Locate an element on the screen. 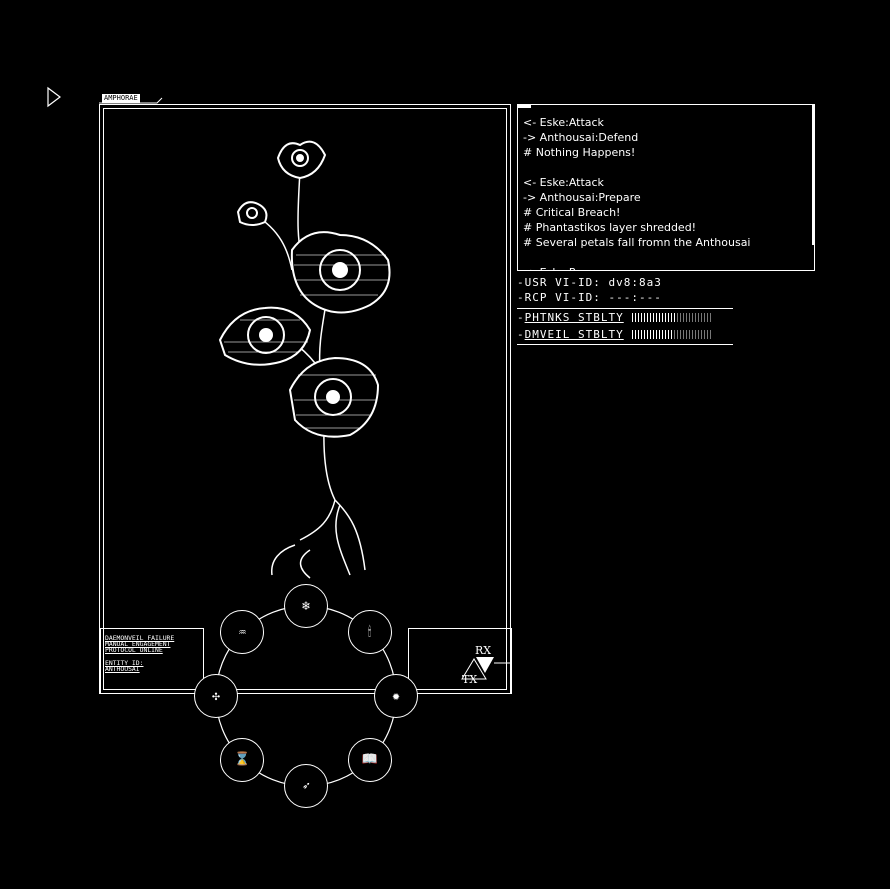 The width and height of the screenshot is (890, 889). snowflake-icon: ❄ is located at coordinates (306, 606).